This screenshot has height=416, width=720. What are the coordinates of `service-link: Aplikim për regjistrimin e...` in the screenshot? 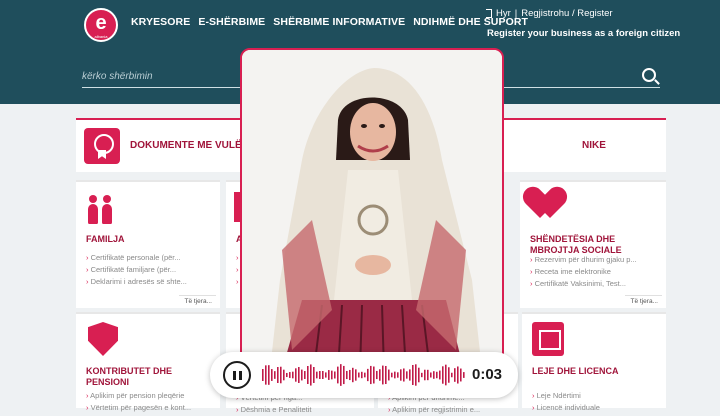 It's located at (434, 410).